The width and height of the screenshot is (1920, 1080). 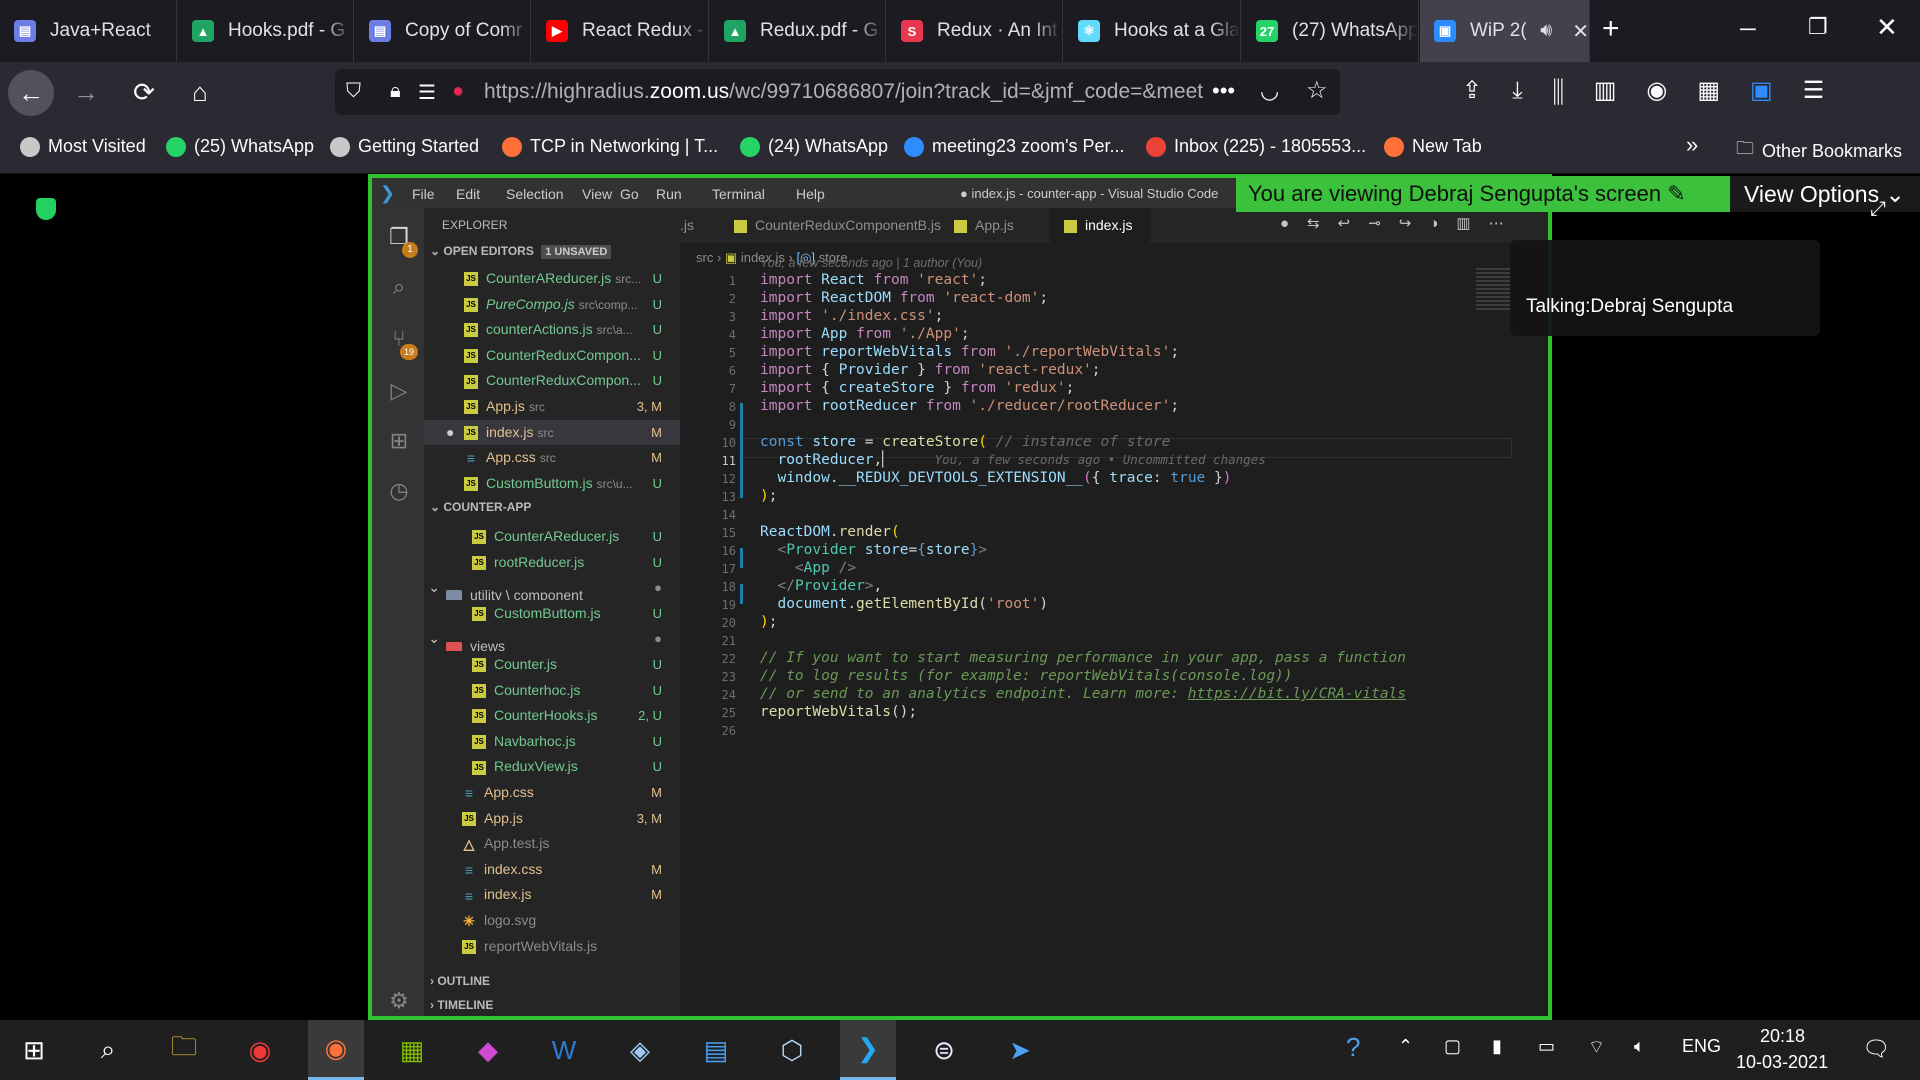 I want to click on menu-edit: Edit, so click(x=468, y=194).